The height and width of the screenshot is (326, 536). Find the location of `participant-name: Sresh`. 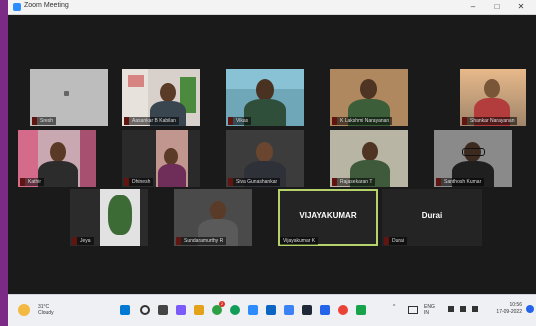

participant-name: Sresh is located at coordinates (44, 121).